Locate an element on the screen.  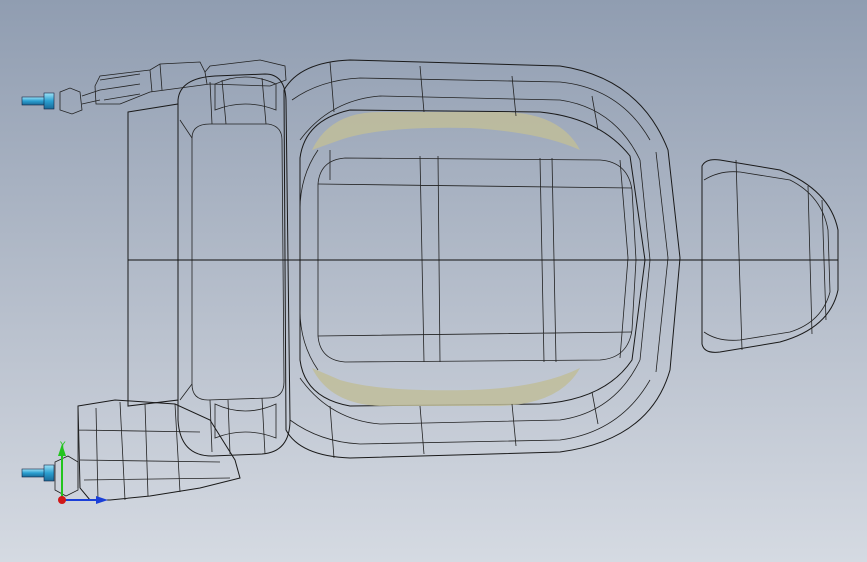
triad-y-label: Y is located at coordinates (62, 446).